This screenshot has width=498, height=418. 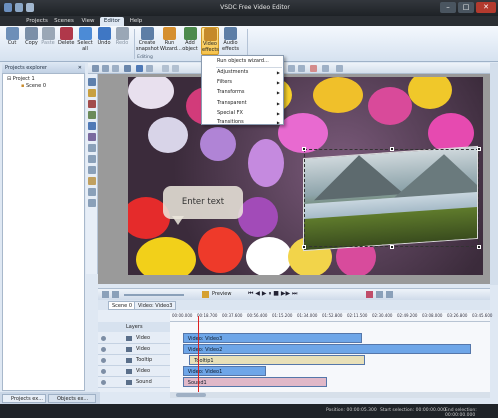 I want to click on menu-tab-scenes: Scenes, so click(x=64, y=21).